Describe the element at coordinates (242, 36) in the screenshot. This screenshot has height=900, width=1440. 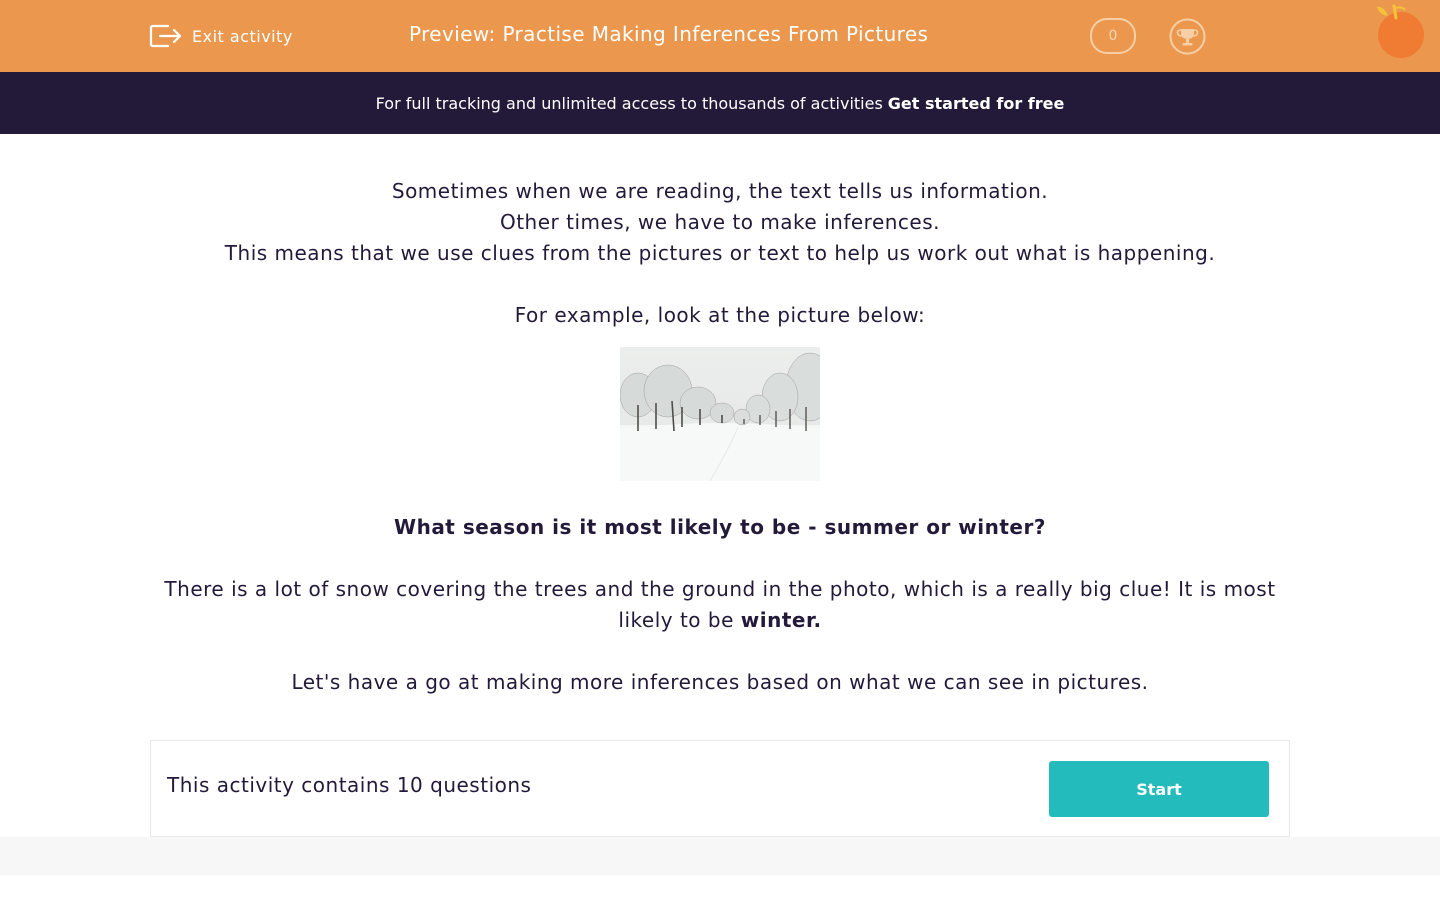
I see `exit-activity-label: Exit activity` at that location.